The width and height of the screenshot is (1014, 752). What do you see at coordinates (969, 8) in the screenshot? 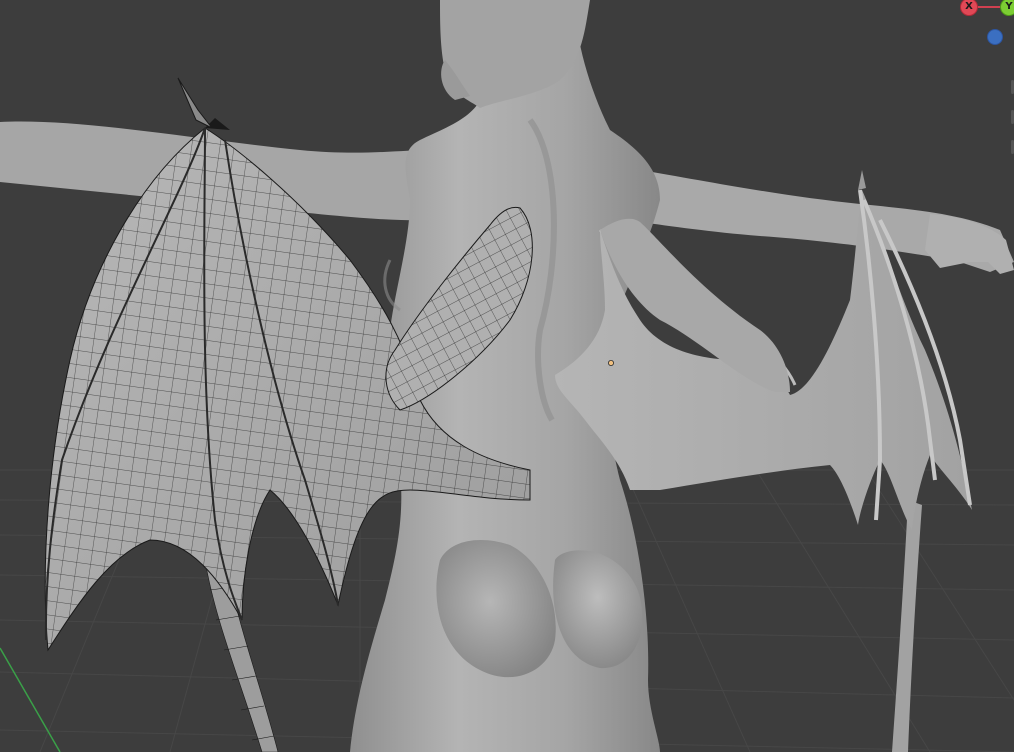
I see `x-axis-gizmo-button: X` at bounding box center [969, 8].